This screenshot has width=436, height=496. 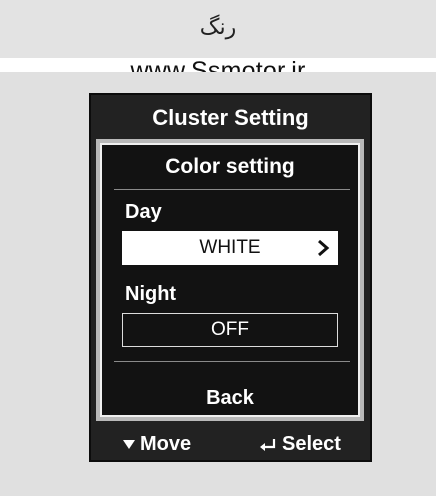 What do you see at coordinates (230, 398) in the screenshot?
I see `back-button: Back` at bounding box center [230, 398].